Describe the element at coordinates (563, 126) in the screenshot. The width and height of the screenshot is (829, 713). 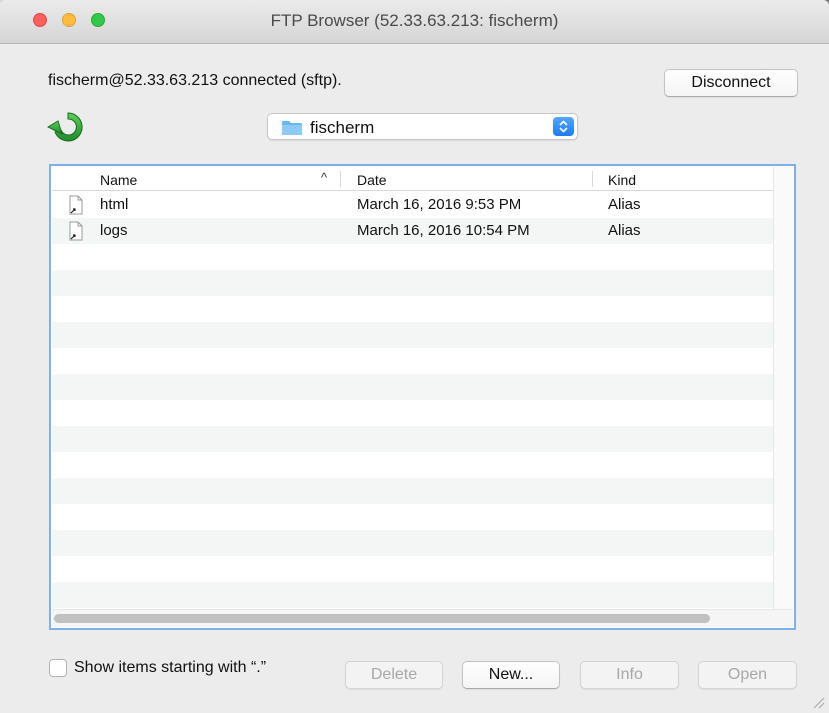
I see `popup-stepper-icon` at that location.